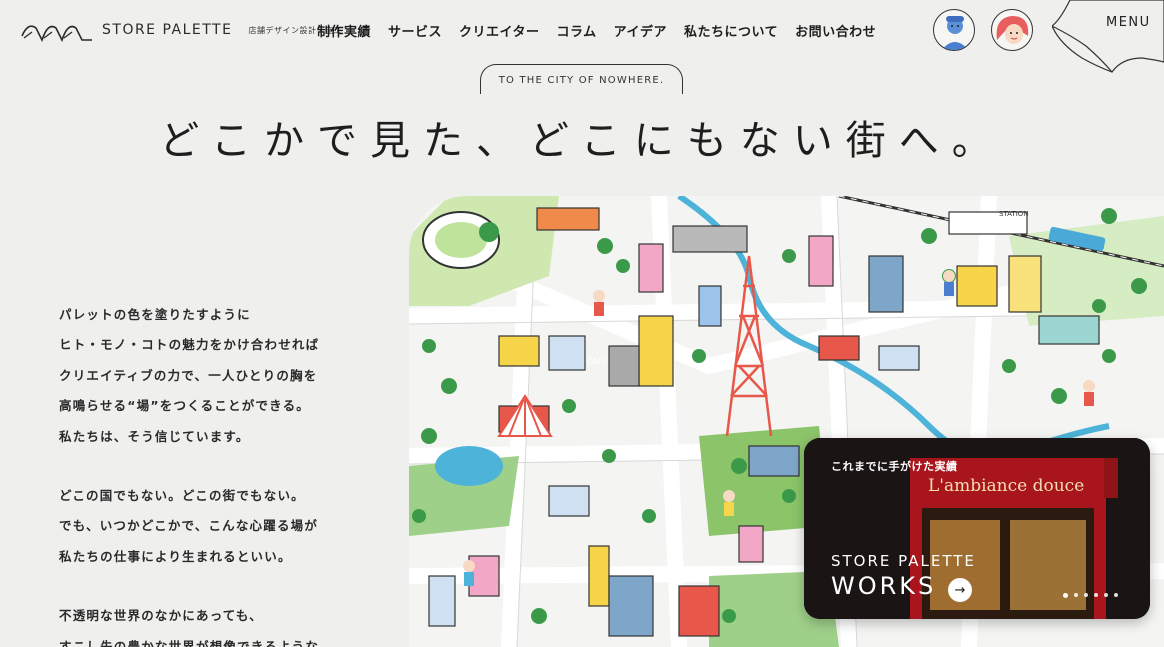  I want to click on logo-mark-icon, so click(56, 34).